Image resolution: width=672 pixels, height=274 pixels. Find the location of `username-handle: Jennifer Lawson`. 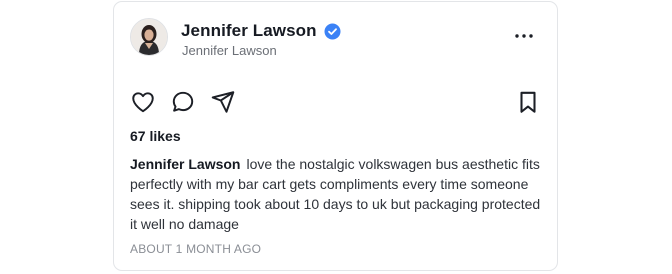

username-handle: Jennifer Lawson is located at coordinates (229, 50).